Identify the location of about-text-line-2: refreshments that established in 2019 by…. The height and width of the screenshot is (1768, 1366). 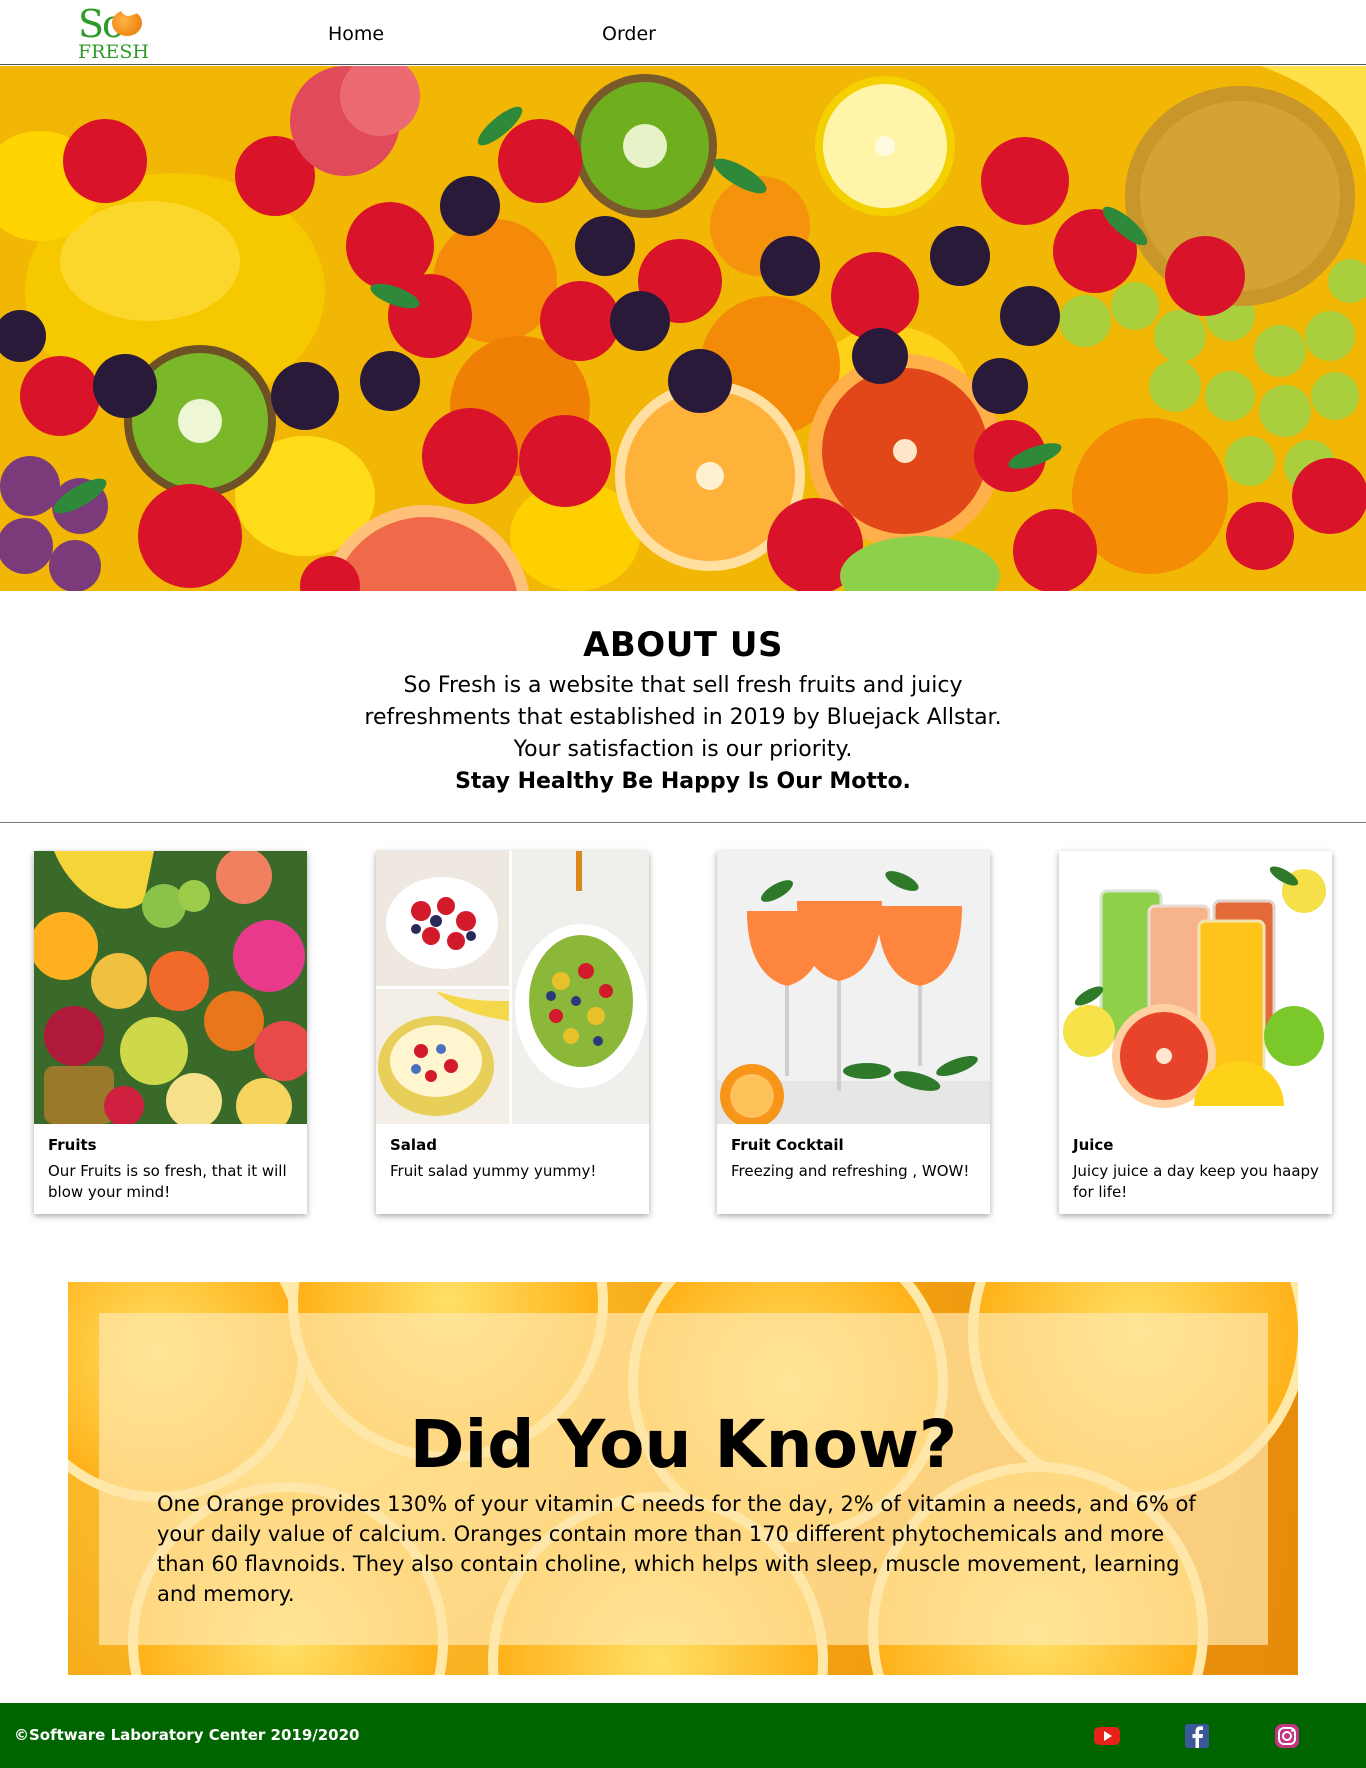
(683, 717).